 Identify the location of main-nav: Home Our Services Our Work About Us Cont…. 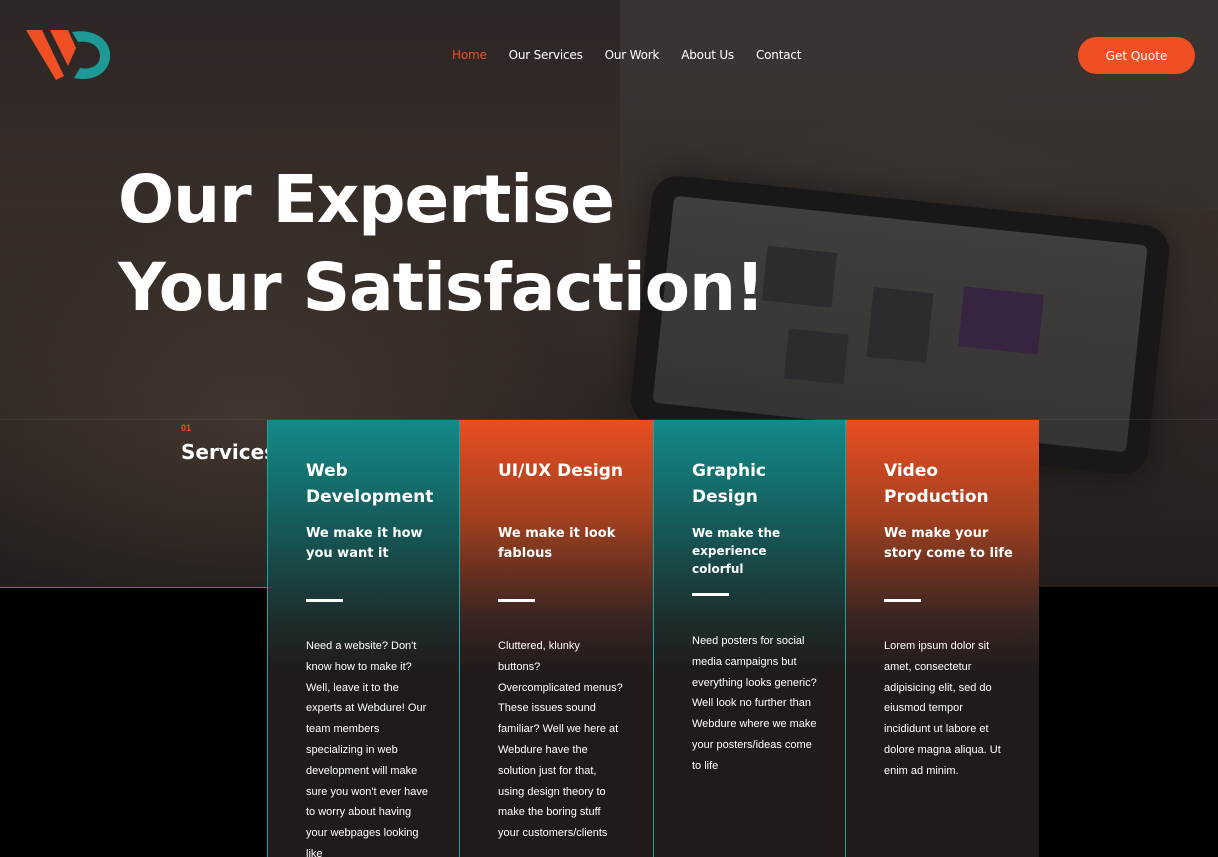
(626, 55).